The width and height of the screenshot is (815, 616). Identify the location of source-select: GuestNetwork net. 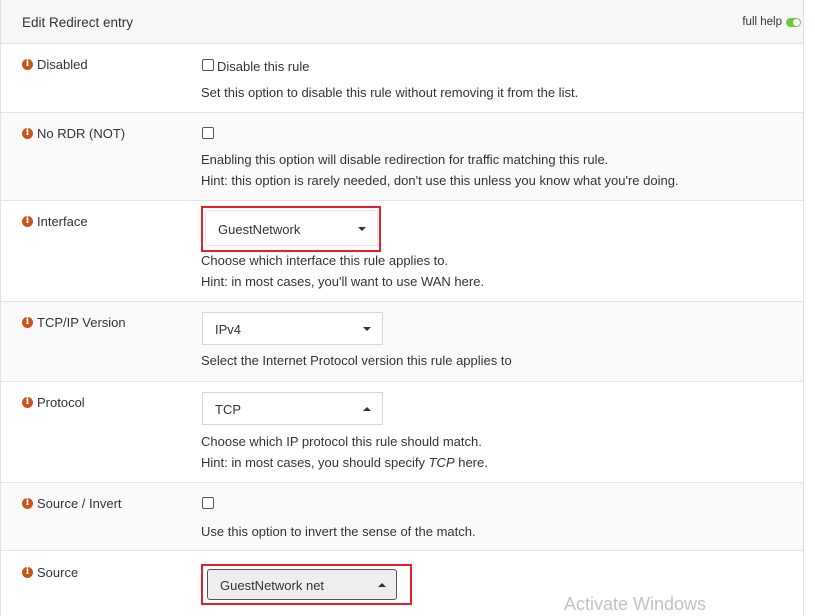
(302, 584).